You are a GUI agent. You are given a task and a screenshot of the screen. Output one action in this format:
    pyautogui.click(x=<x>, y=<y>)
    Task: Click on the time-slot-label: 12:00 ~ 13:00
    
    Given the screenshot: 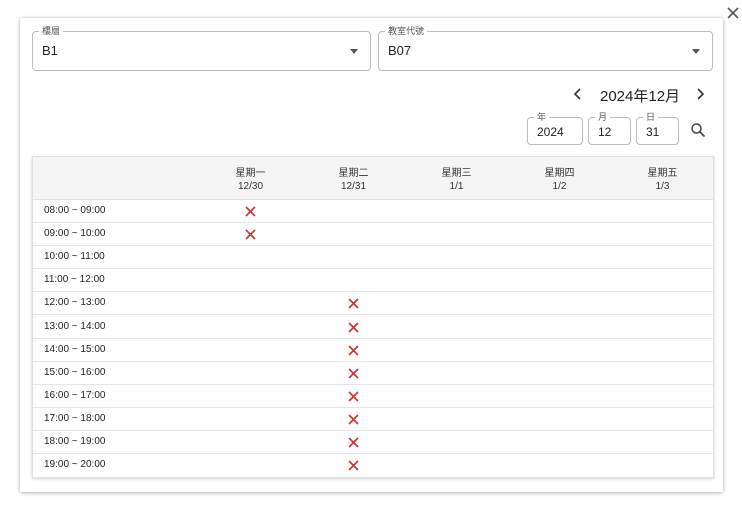 What is the action you would take?
    pyautogui.click(x=75, y=303)
    